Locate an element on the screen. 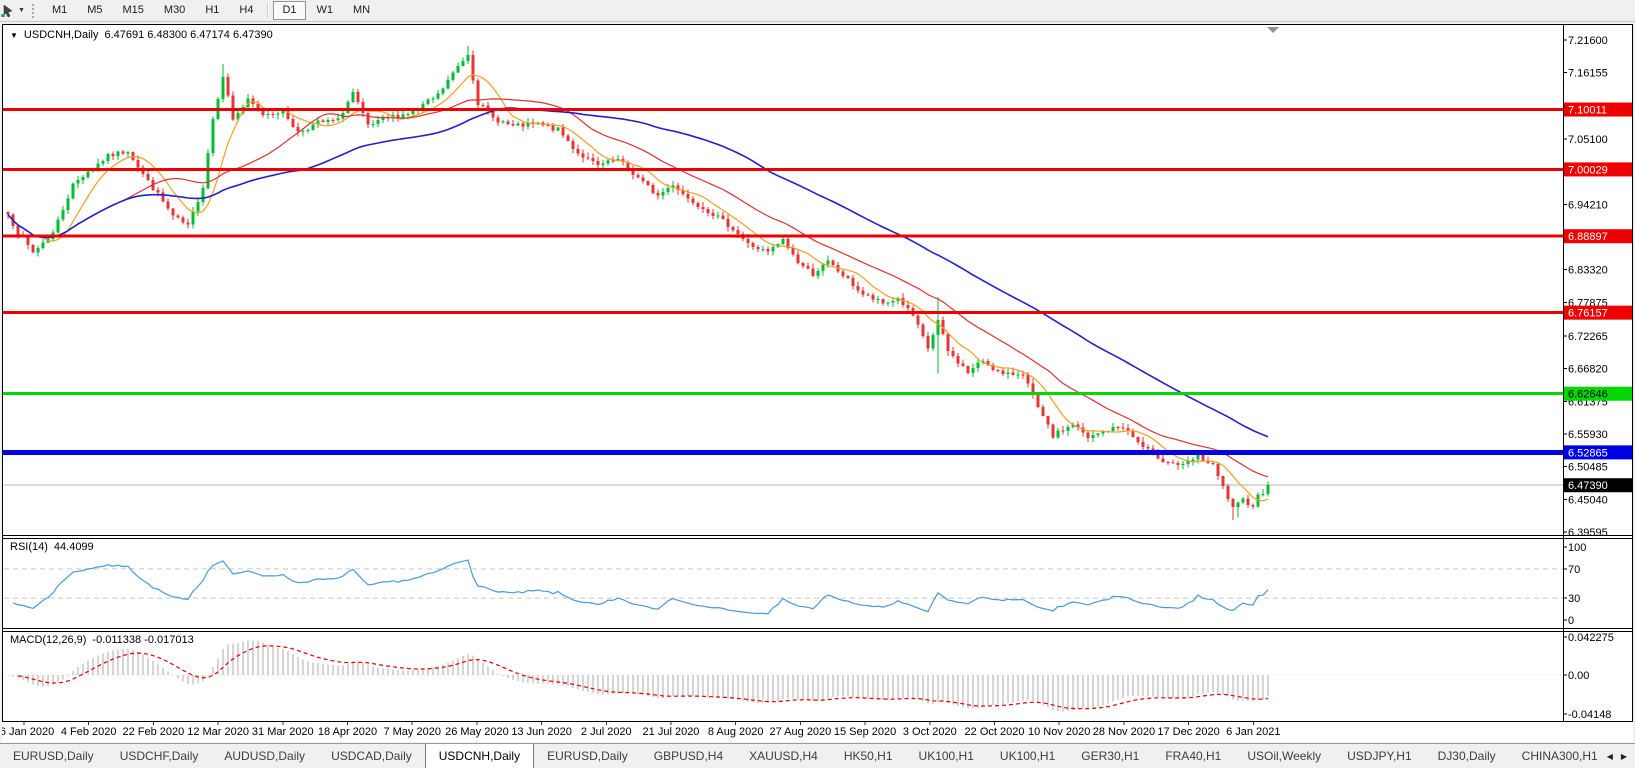 The width and height of the screenshot is (1635, 768). timeframe-button-m1: M1 is located at coordinates (59, 10).